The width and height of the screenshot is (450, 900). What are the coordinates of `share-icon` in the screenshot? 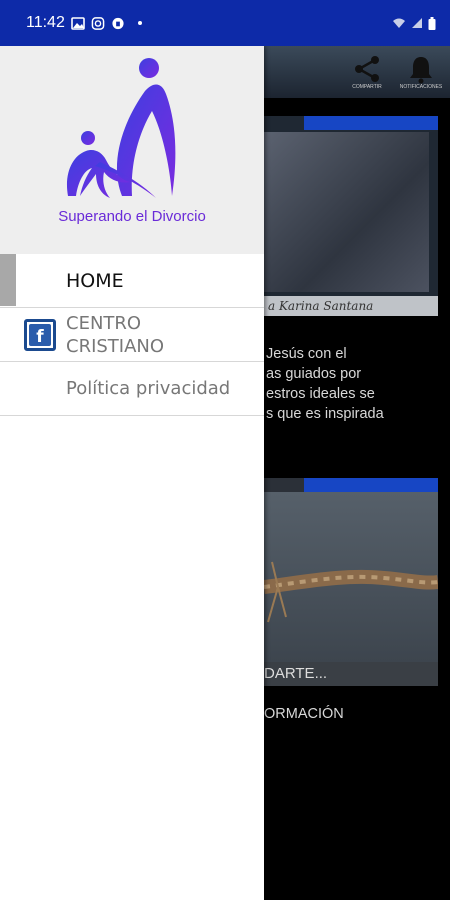 It's located at (367, 69).